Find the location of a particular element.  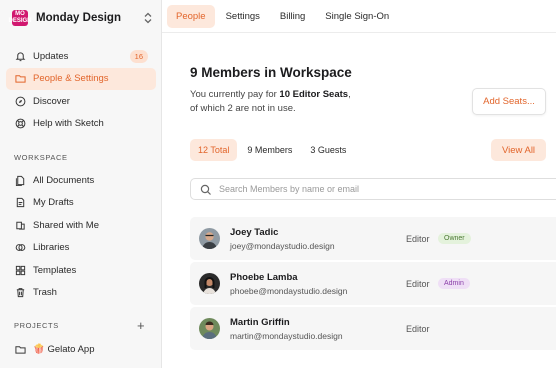

libraries-icon is located at coordinates (20, 248).